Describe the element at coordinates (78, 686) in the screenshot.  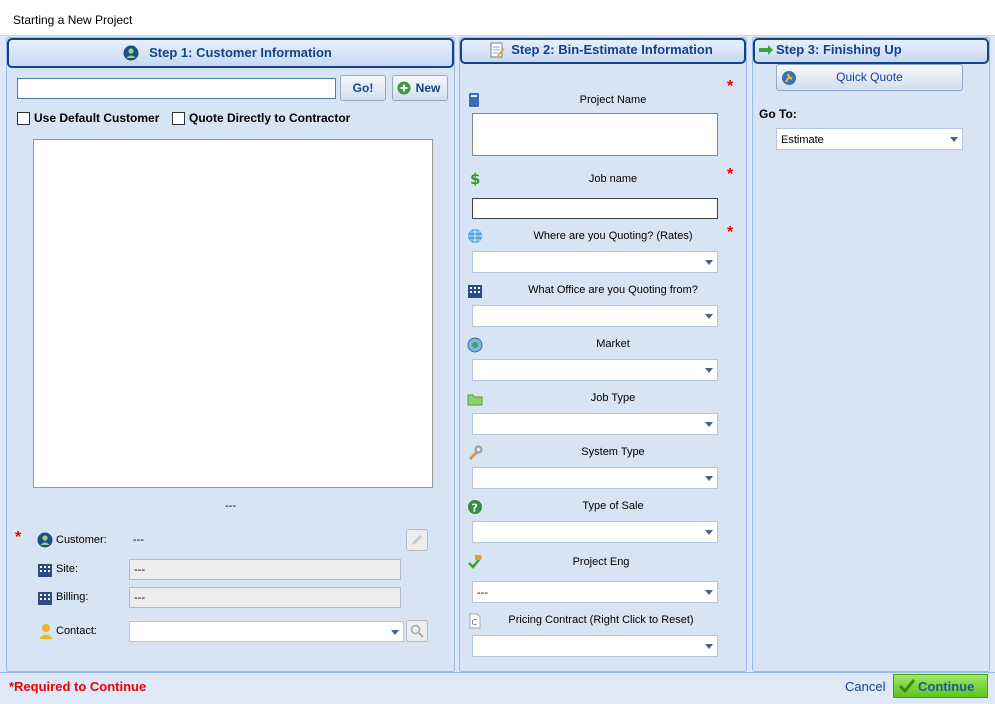
I see `required-note: *Required to Continue` at that location.